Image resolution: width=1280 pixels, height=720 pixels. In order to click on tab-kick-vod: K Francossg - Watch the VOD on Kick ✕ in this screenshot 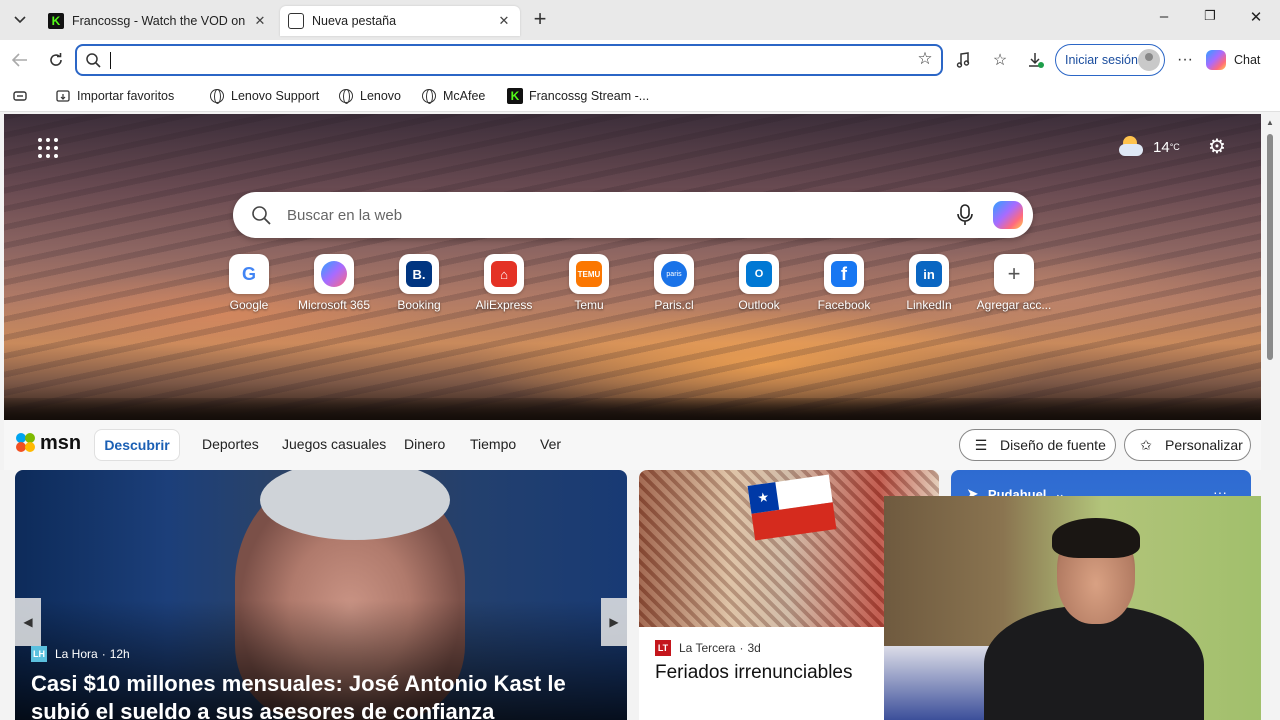, I will do `click(158, 21)`.